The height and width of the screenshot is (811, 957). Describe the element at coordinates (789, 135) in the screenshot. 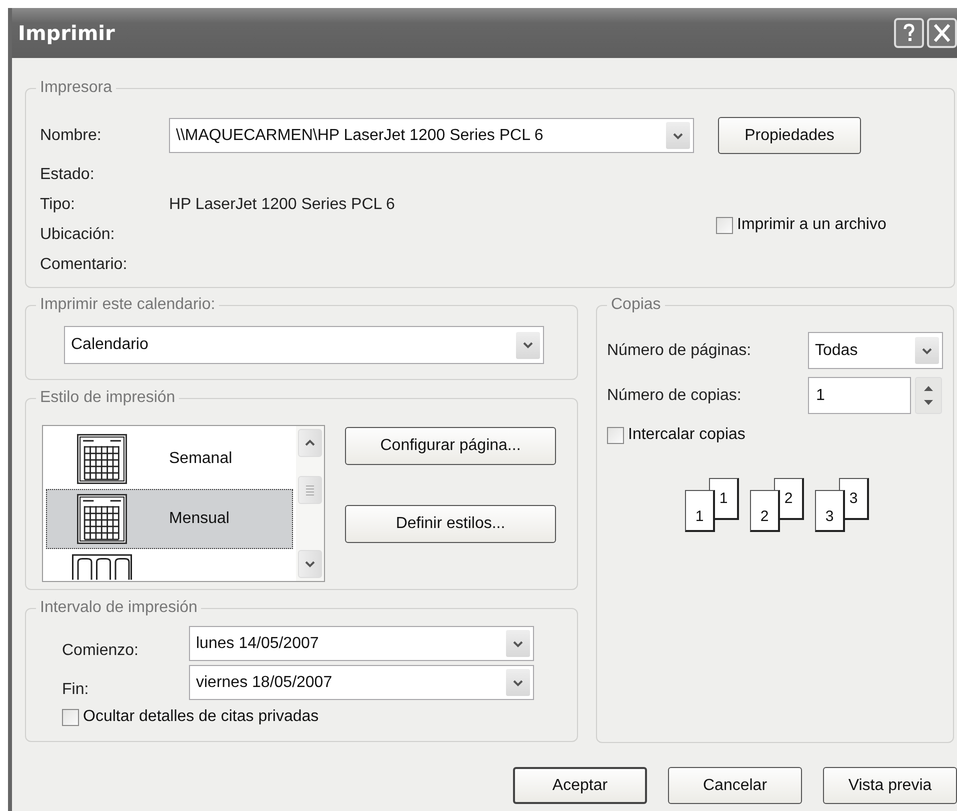

I see `properties-button: Propiedades` at that location.